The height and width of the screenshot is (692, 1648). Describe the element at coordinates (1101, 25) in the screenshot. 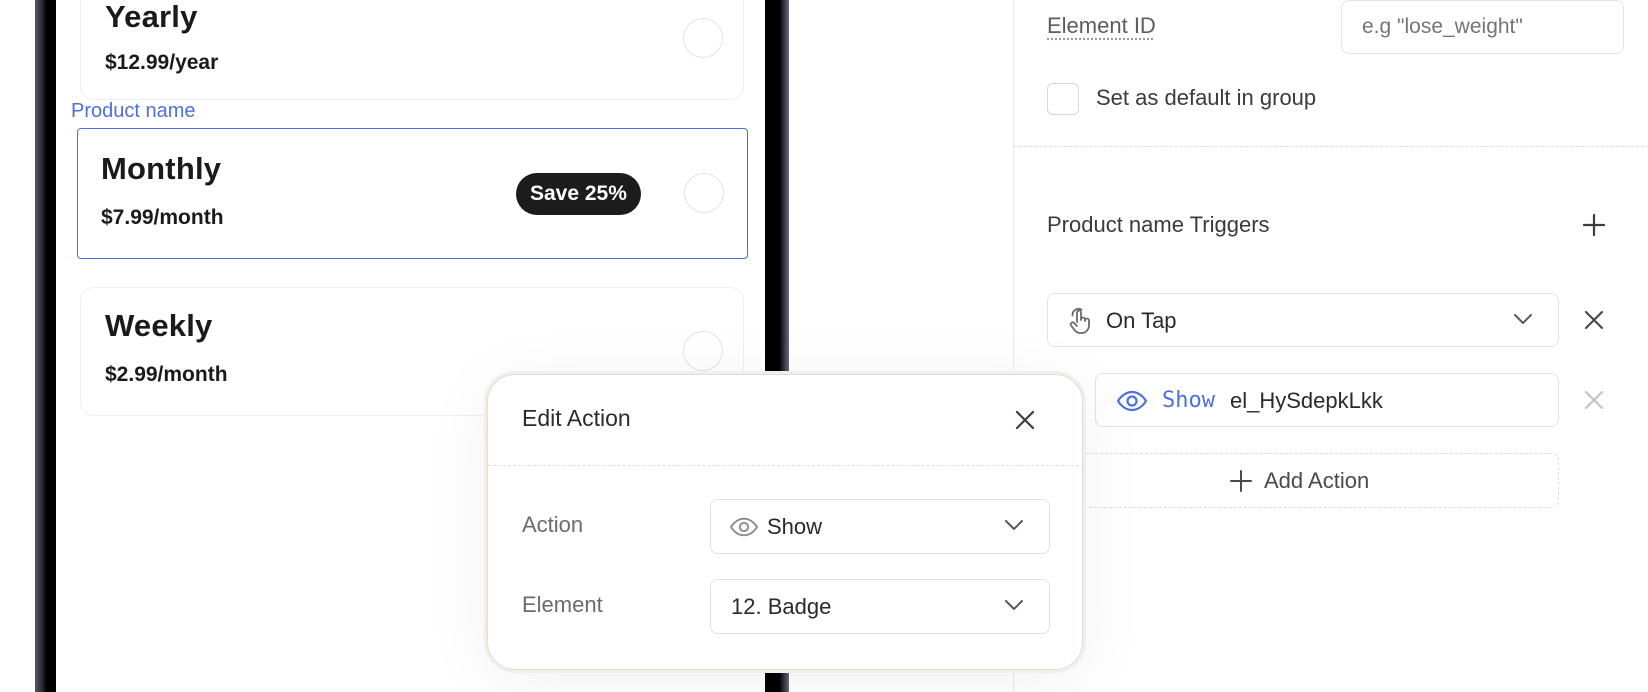

I see `element-id-label: Element ID` at that location.